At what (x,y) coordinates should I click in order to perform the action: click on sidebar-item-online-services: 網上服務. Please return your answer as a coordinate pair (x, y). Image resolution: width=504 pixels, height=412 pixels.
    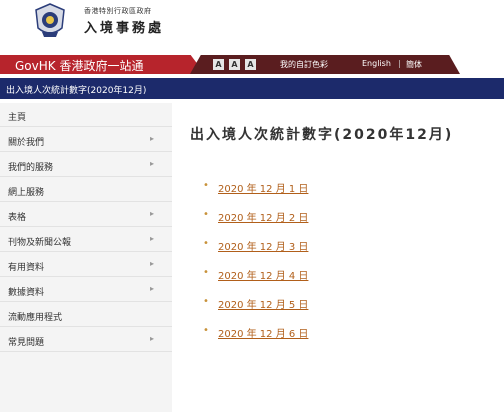
    Looking at the image, I should click on (86, 190).